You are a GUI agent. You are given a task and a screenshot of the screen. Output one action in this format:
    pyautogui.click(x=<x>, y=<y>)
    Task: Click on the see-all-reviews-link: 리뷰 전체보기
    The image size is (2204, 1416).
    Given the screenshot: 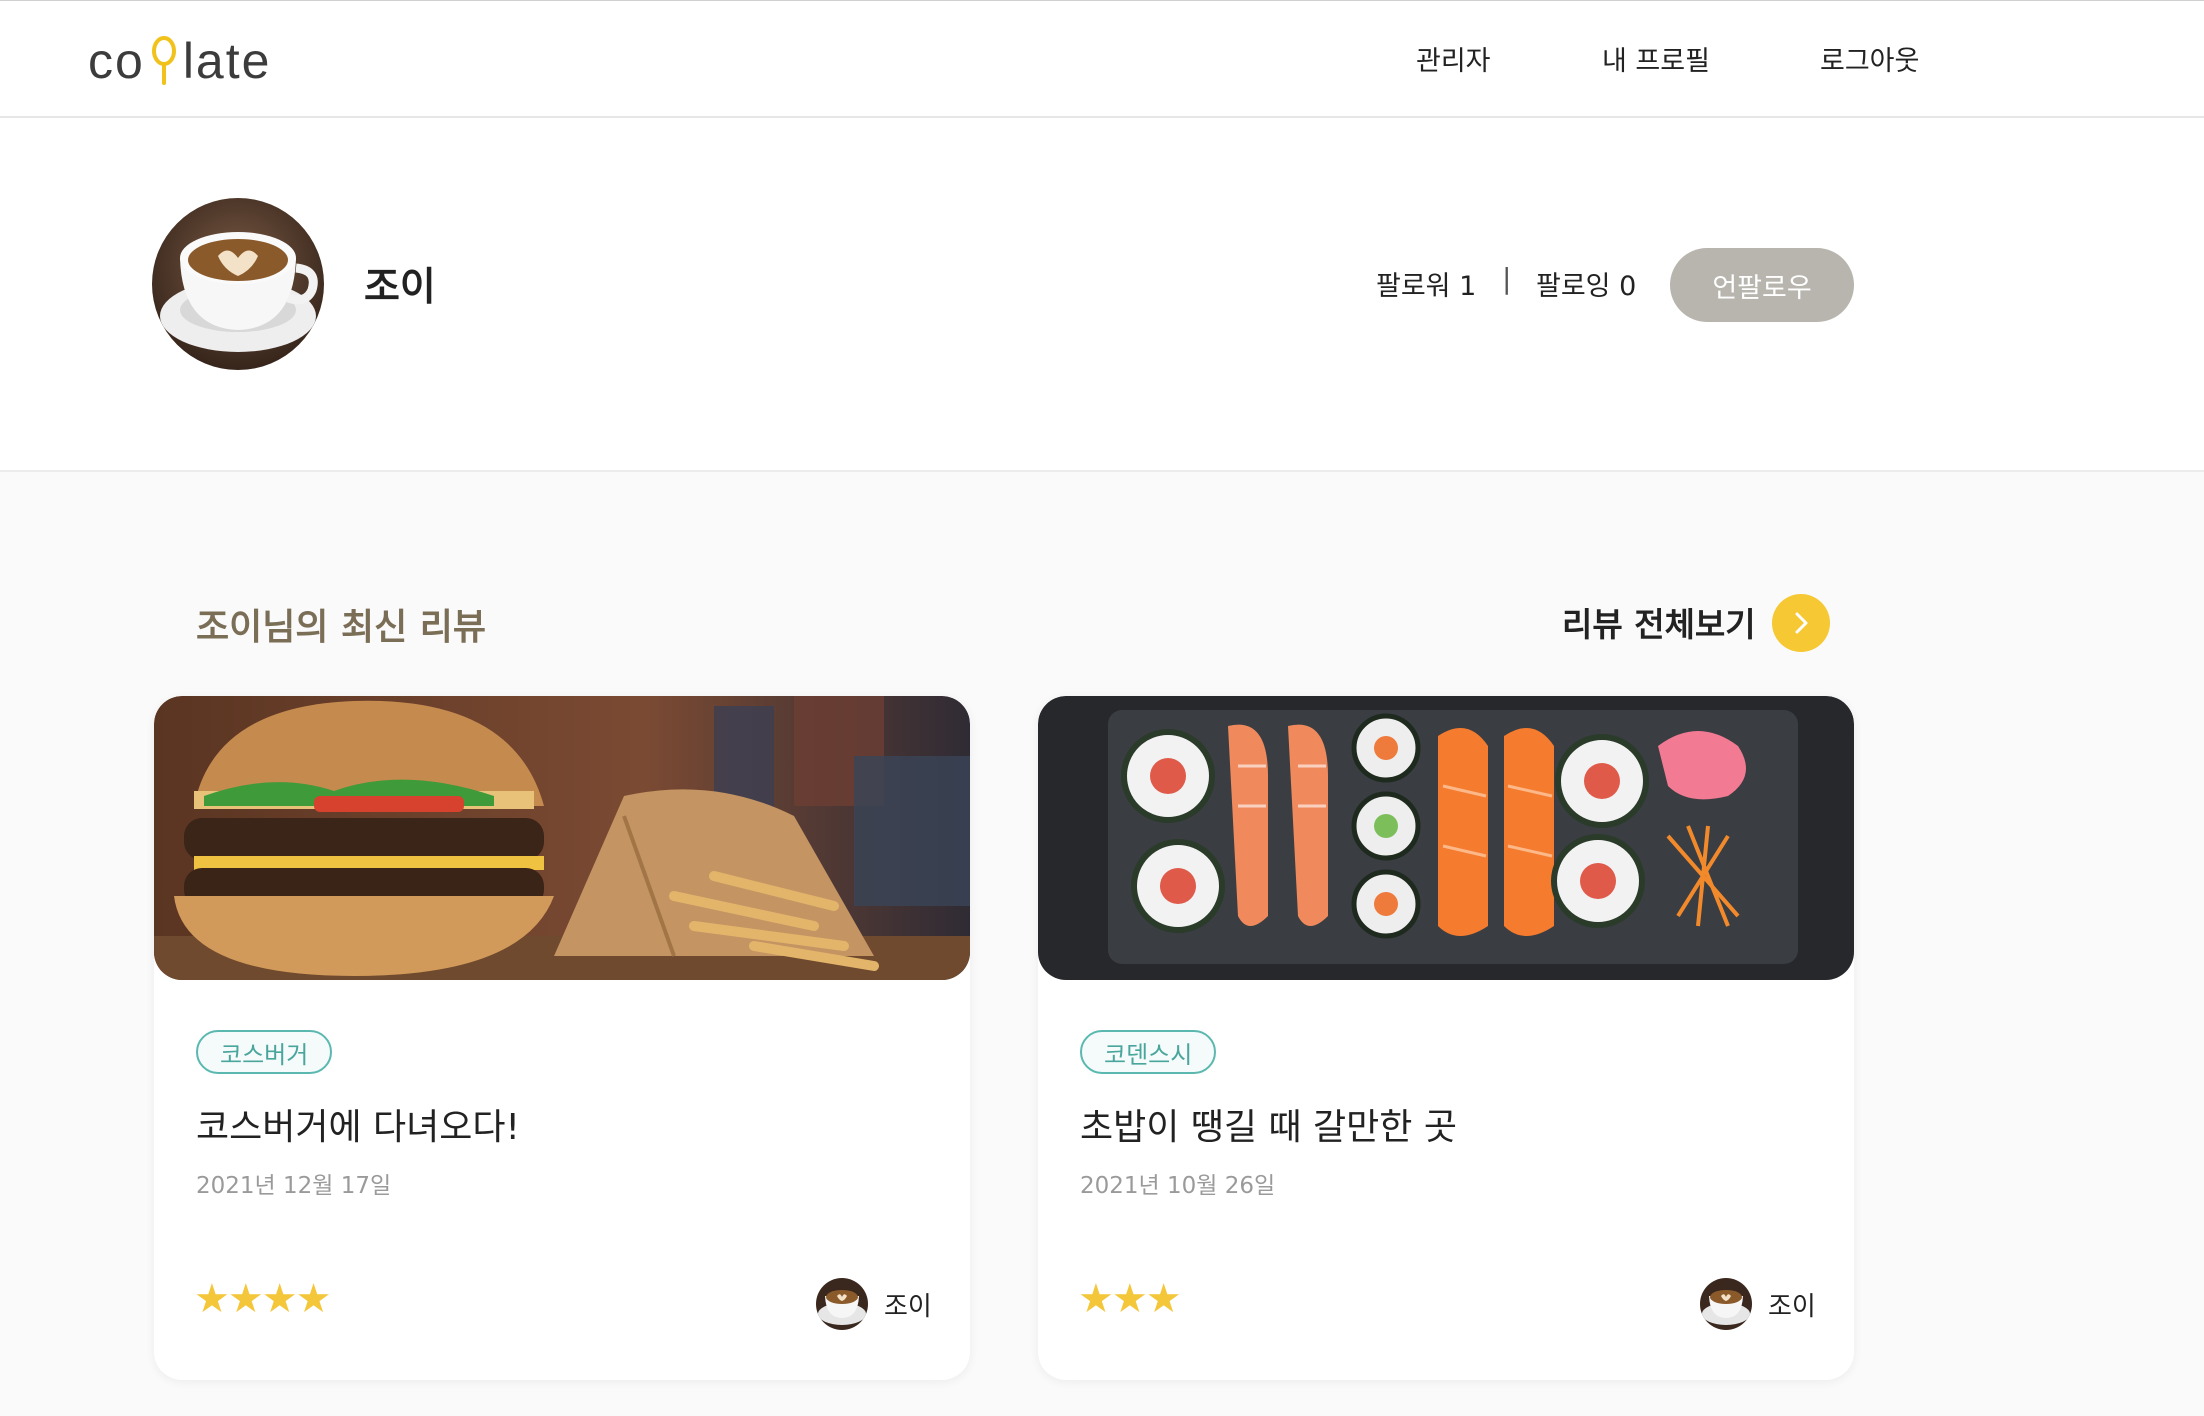 What is the action you would take?
    pyautogui.click(x=1659, y=622)
    